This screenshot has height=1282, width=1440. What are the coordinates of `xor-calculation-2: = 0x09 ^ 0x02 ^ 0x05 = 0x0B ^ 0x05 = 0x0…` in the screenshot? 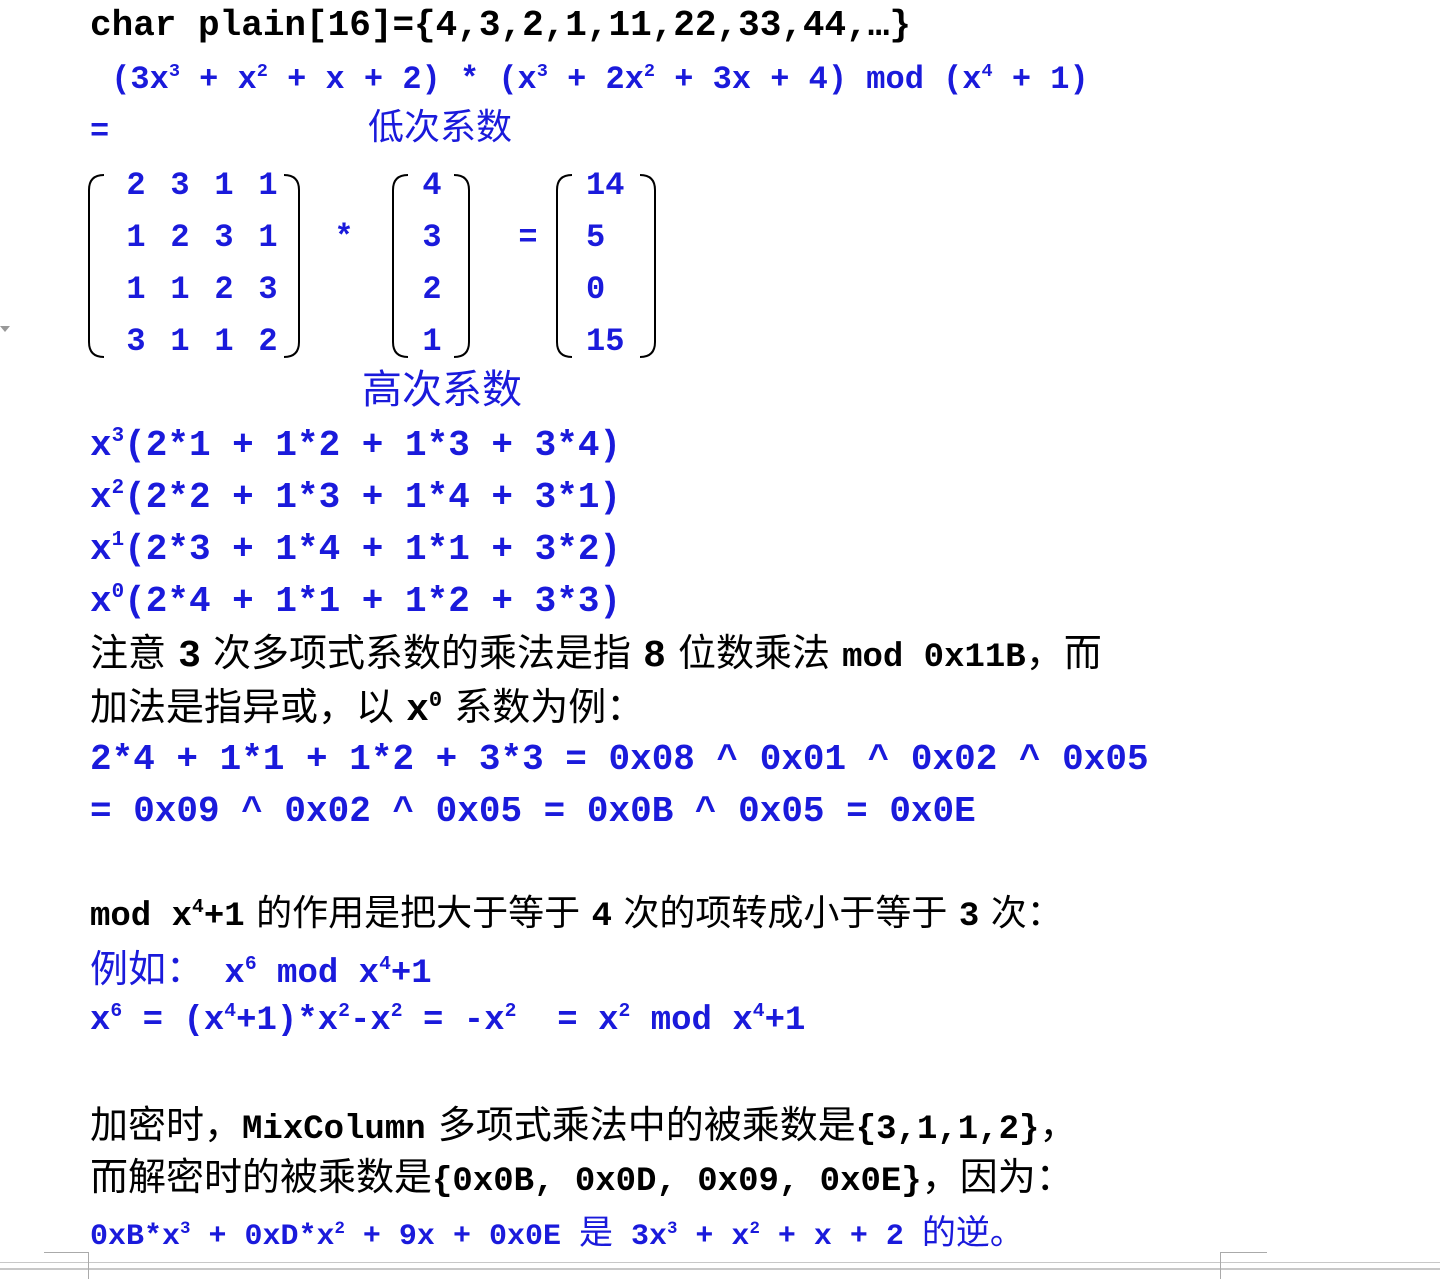 It's located at (533, 811).